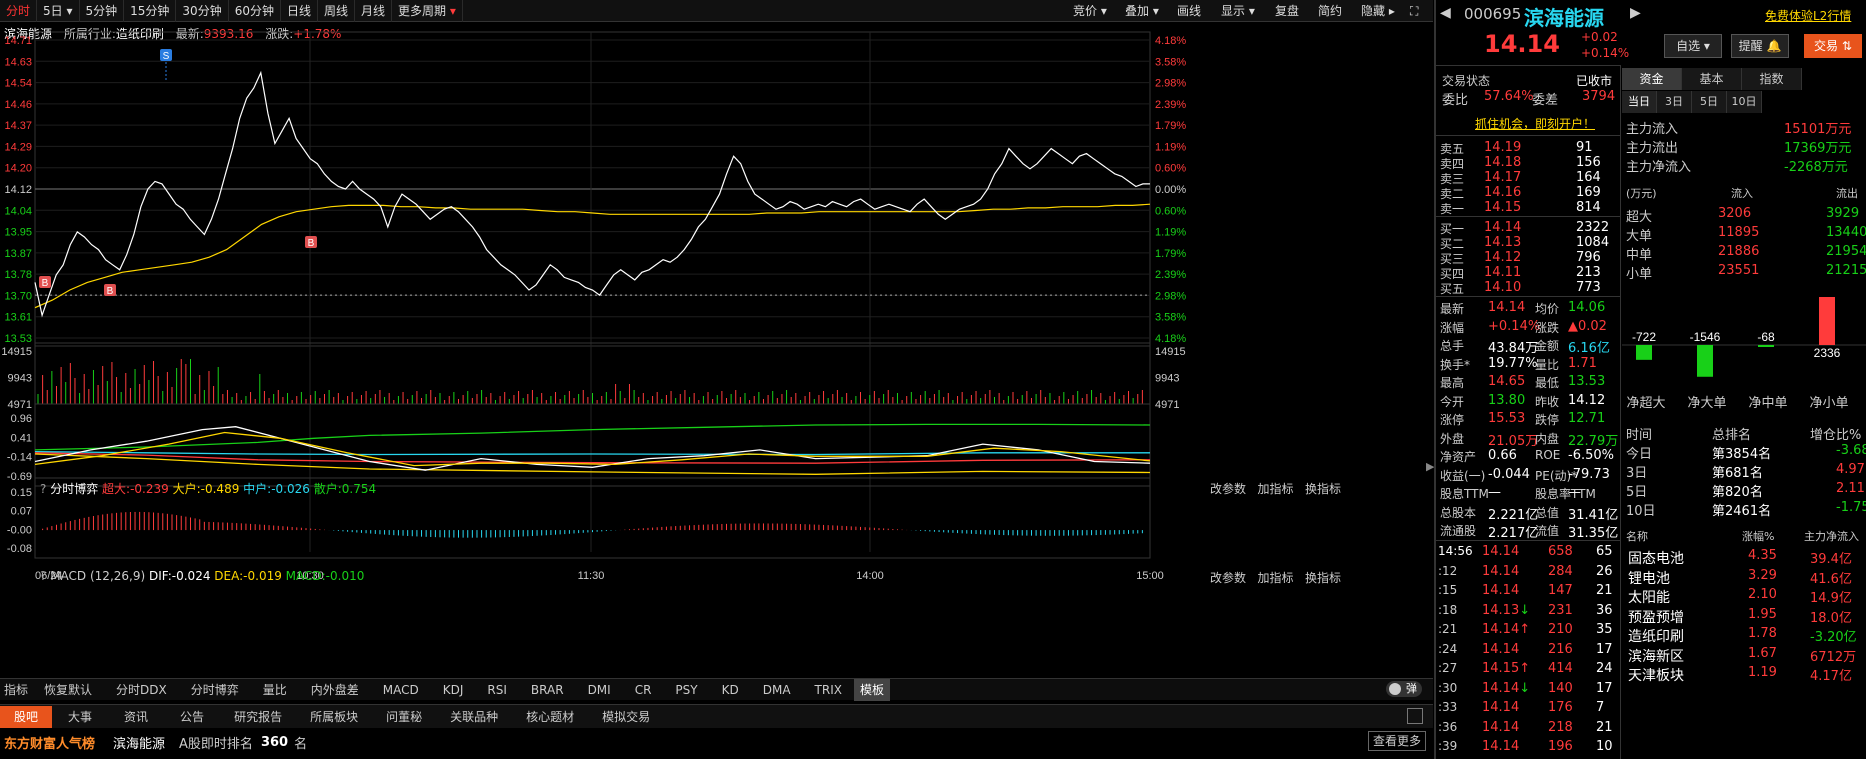  I want to click on indicator-tab: 分时博弈, so click(215, 690).